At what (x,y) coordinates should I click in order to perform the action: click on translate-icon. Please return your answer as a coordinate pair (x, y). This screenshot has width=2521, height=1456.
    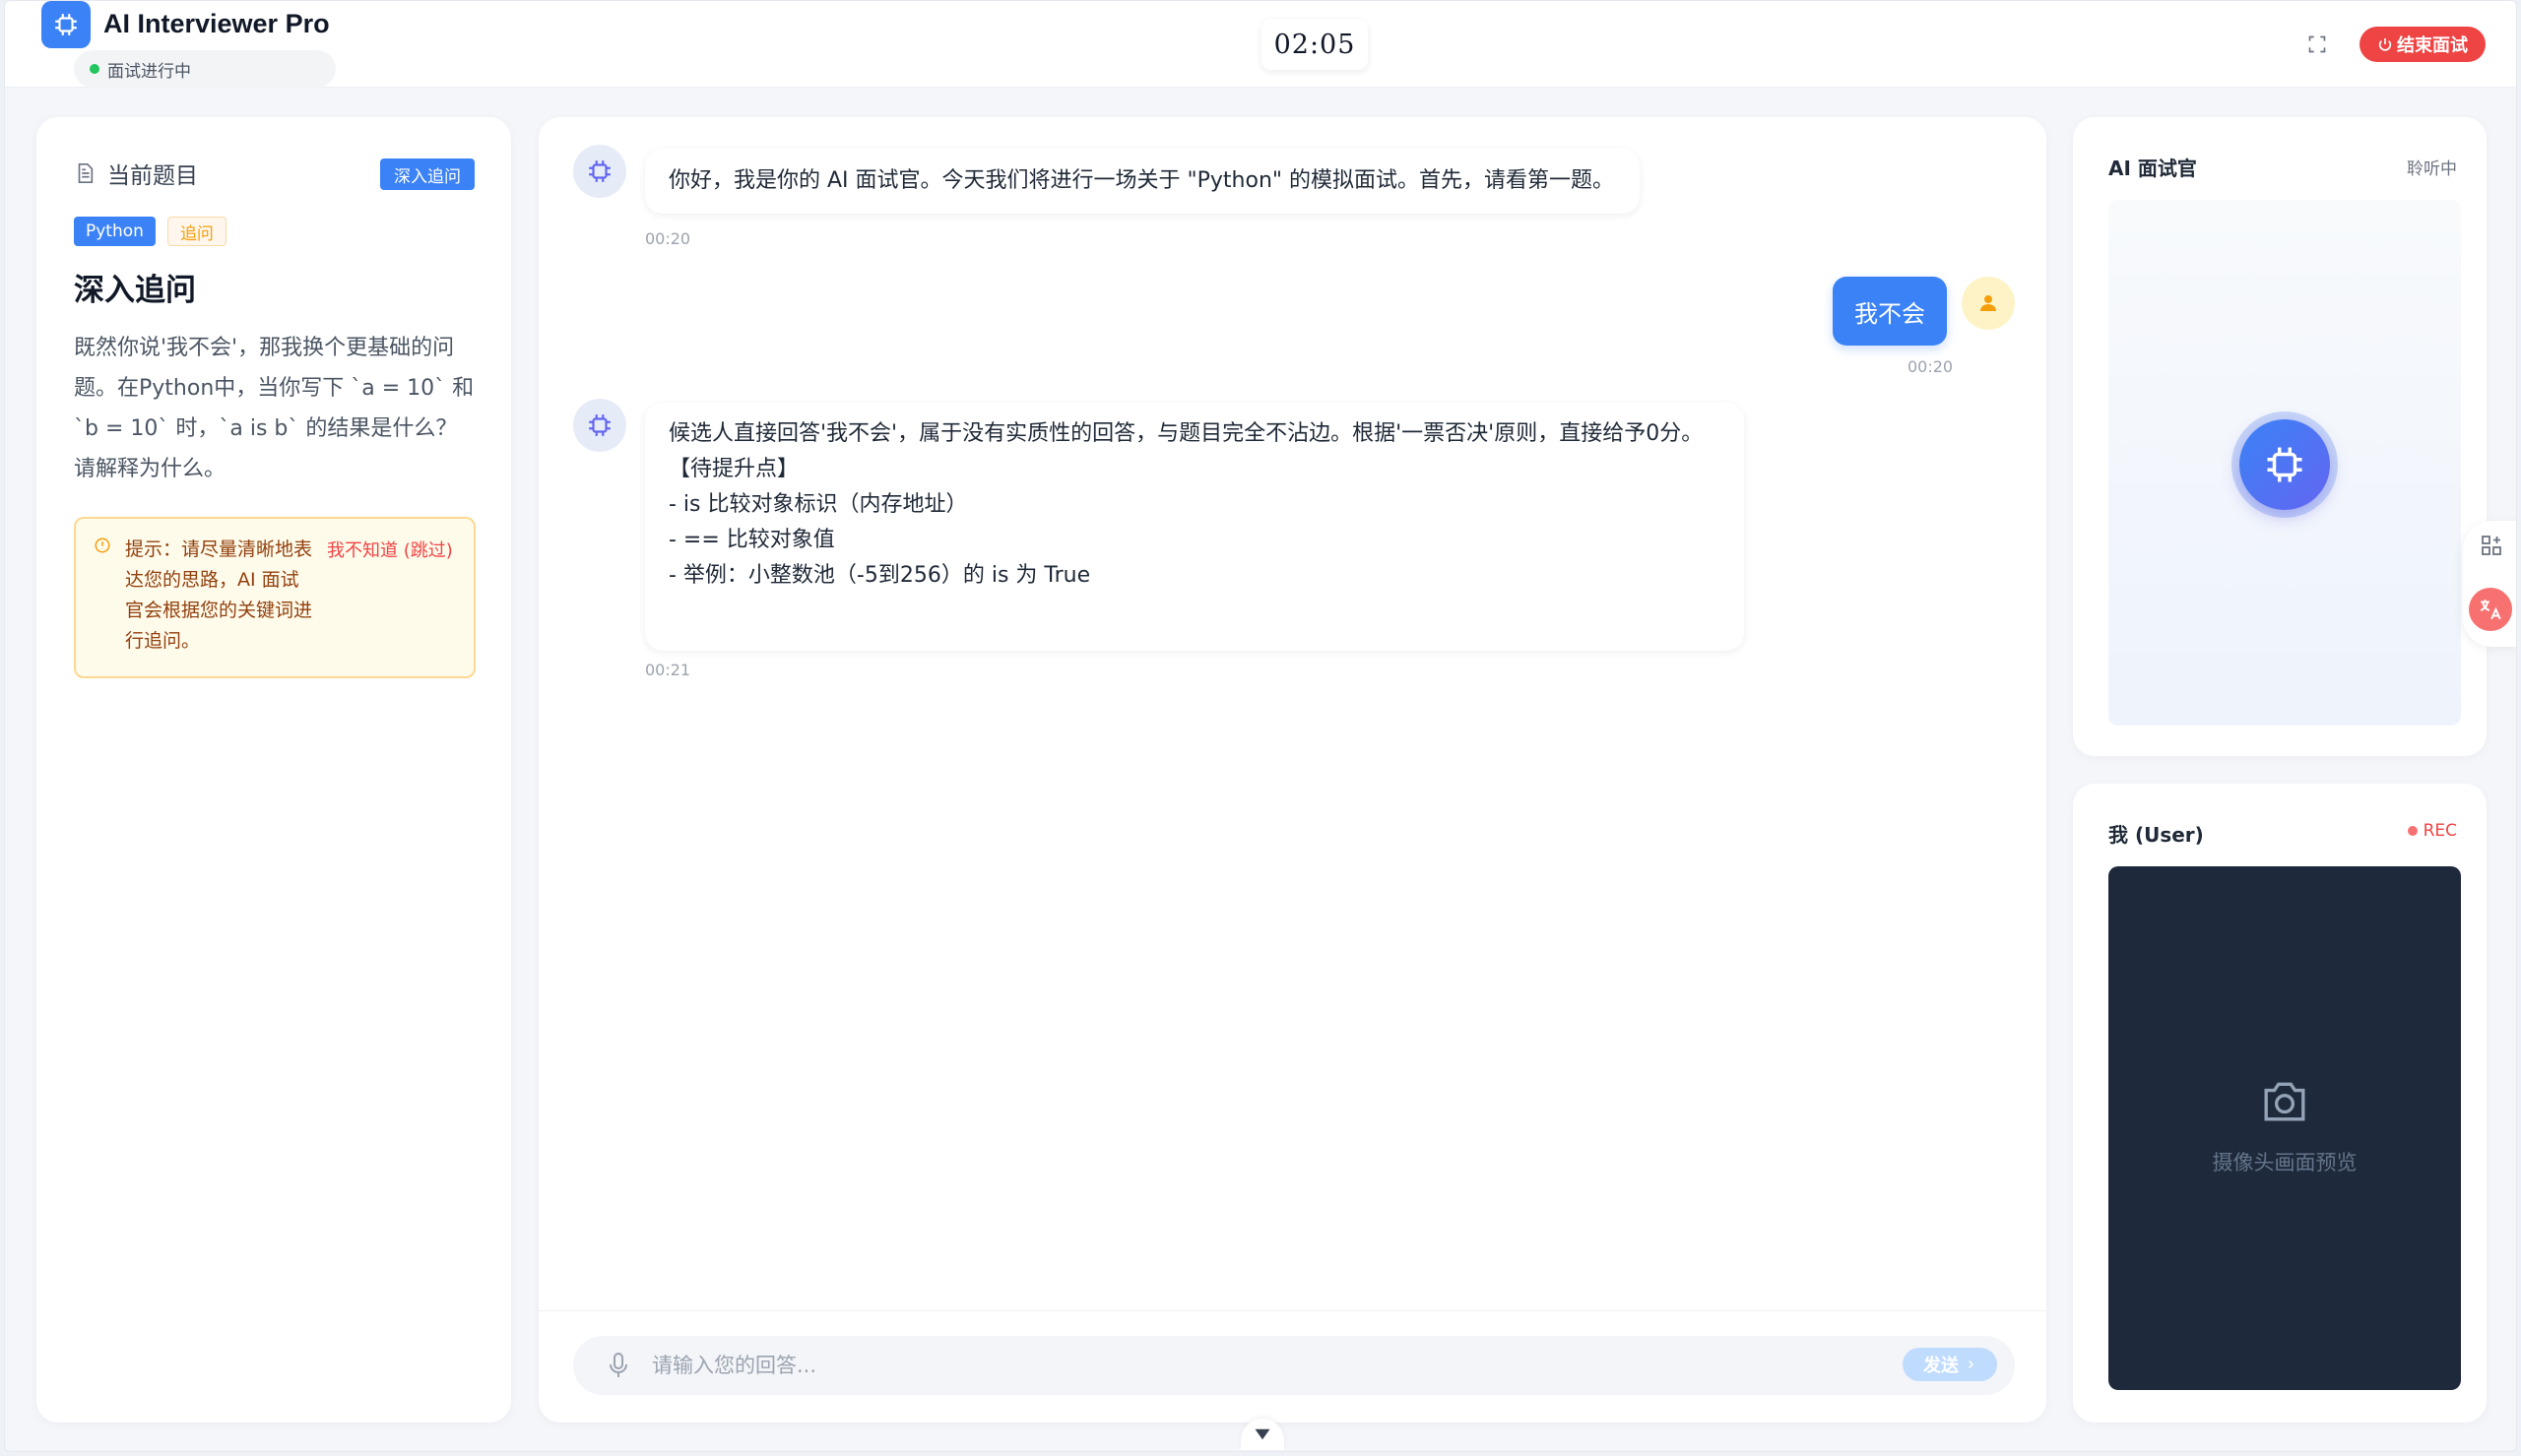
    Looking at the image, I should click on (2490, 610).